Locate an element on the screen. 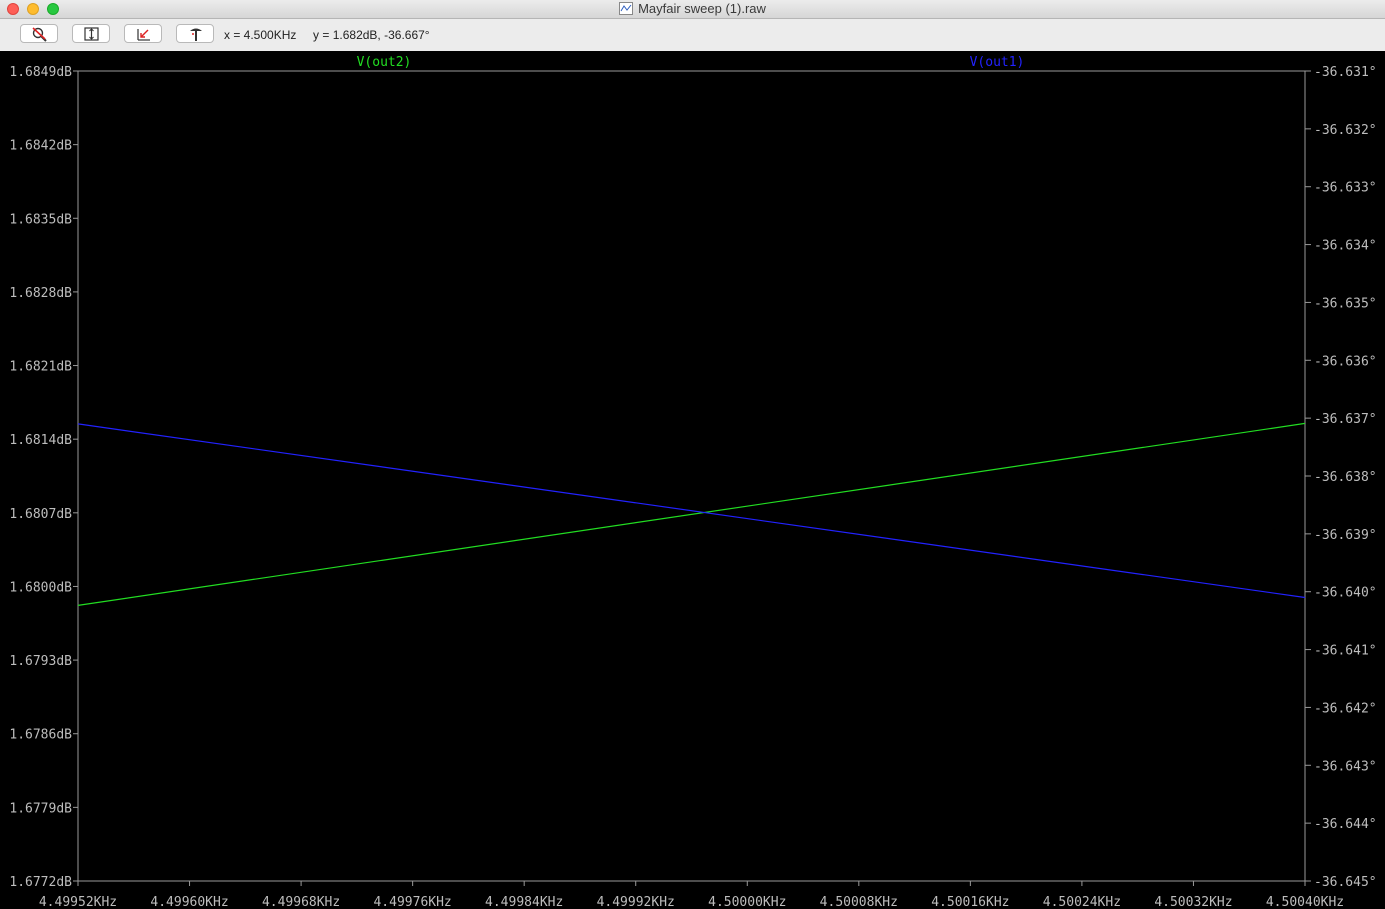 This screenshot has height=909, width=1385. right-axis-tick-label: -36.642° is located at coordinates (1345, 708).